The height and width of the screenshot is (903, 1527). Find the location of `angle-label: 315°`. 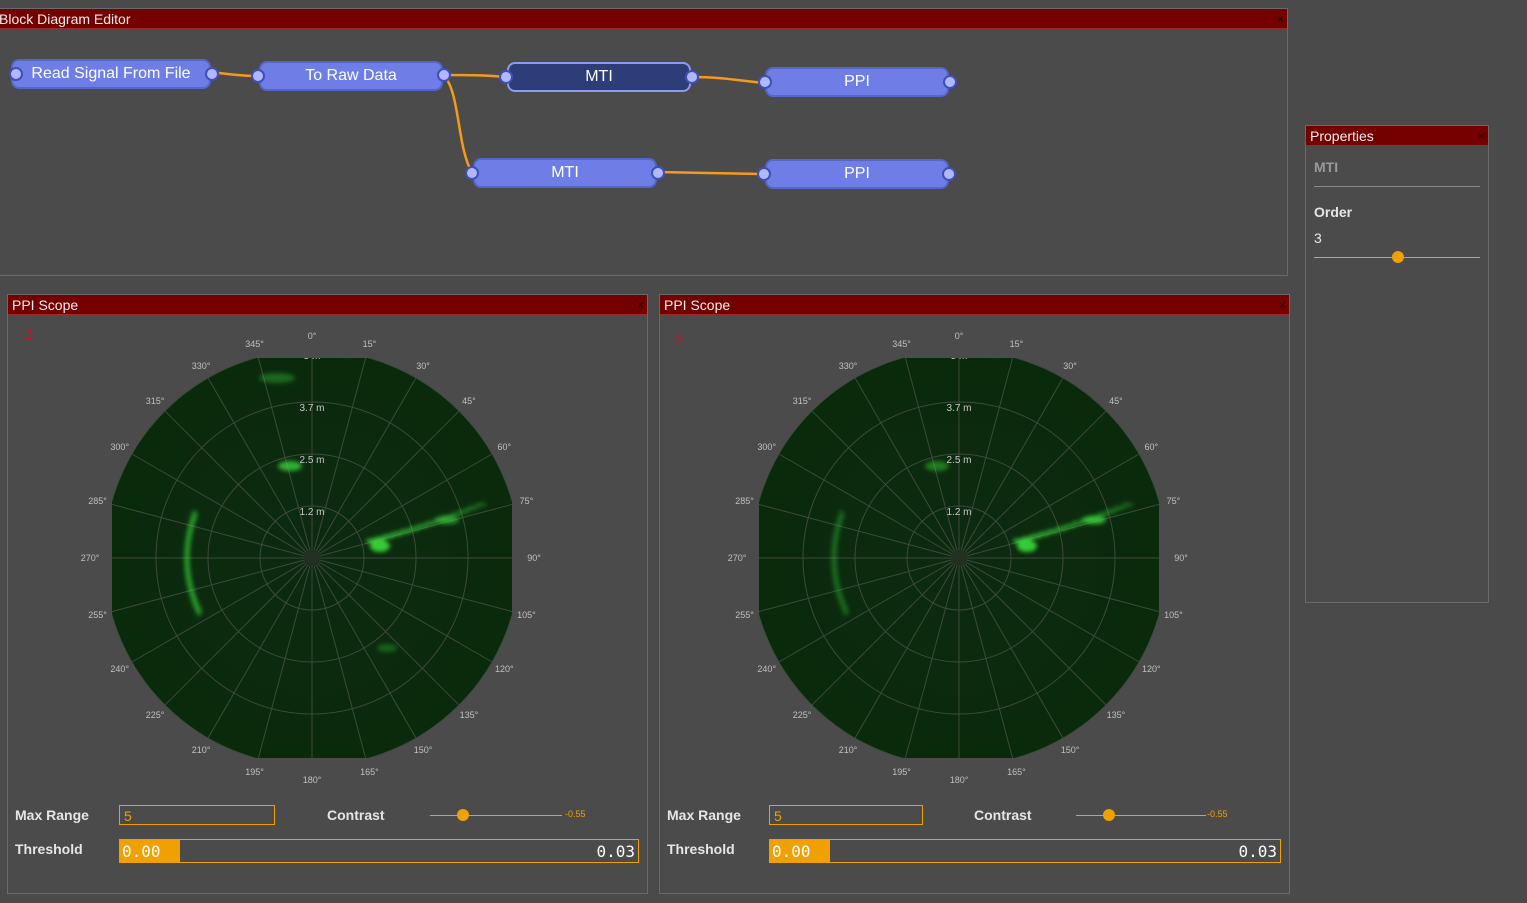

angle-label: 315° is located at coordinates (802, 401).